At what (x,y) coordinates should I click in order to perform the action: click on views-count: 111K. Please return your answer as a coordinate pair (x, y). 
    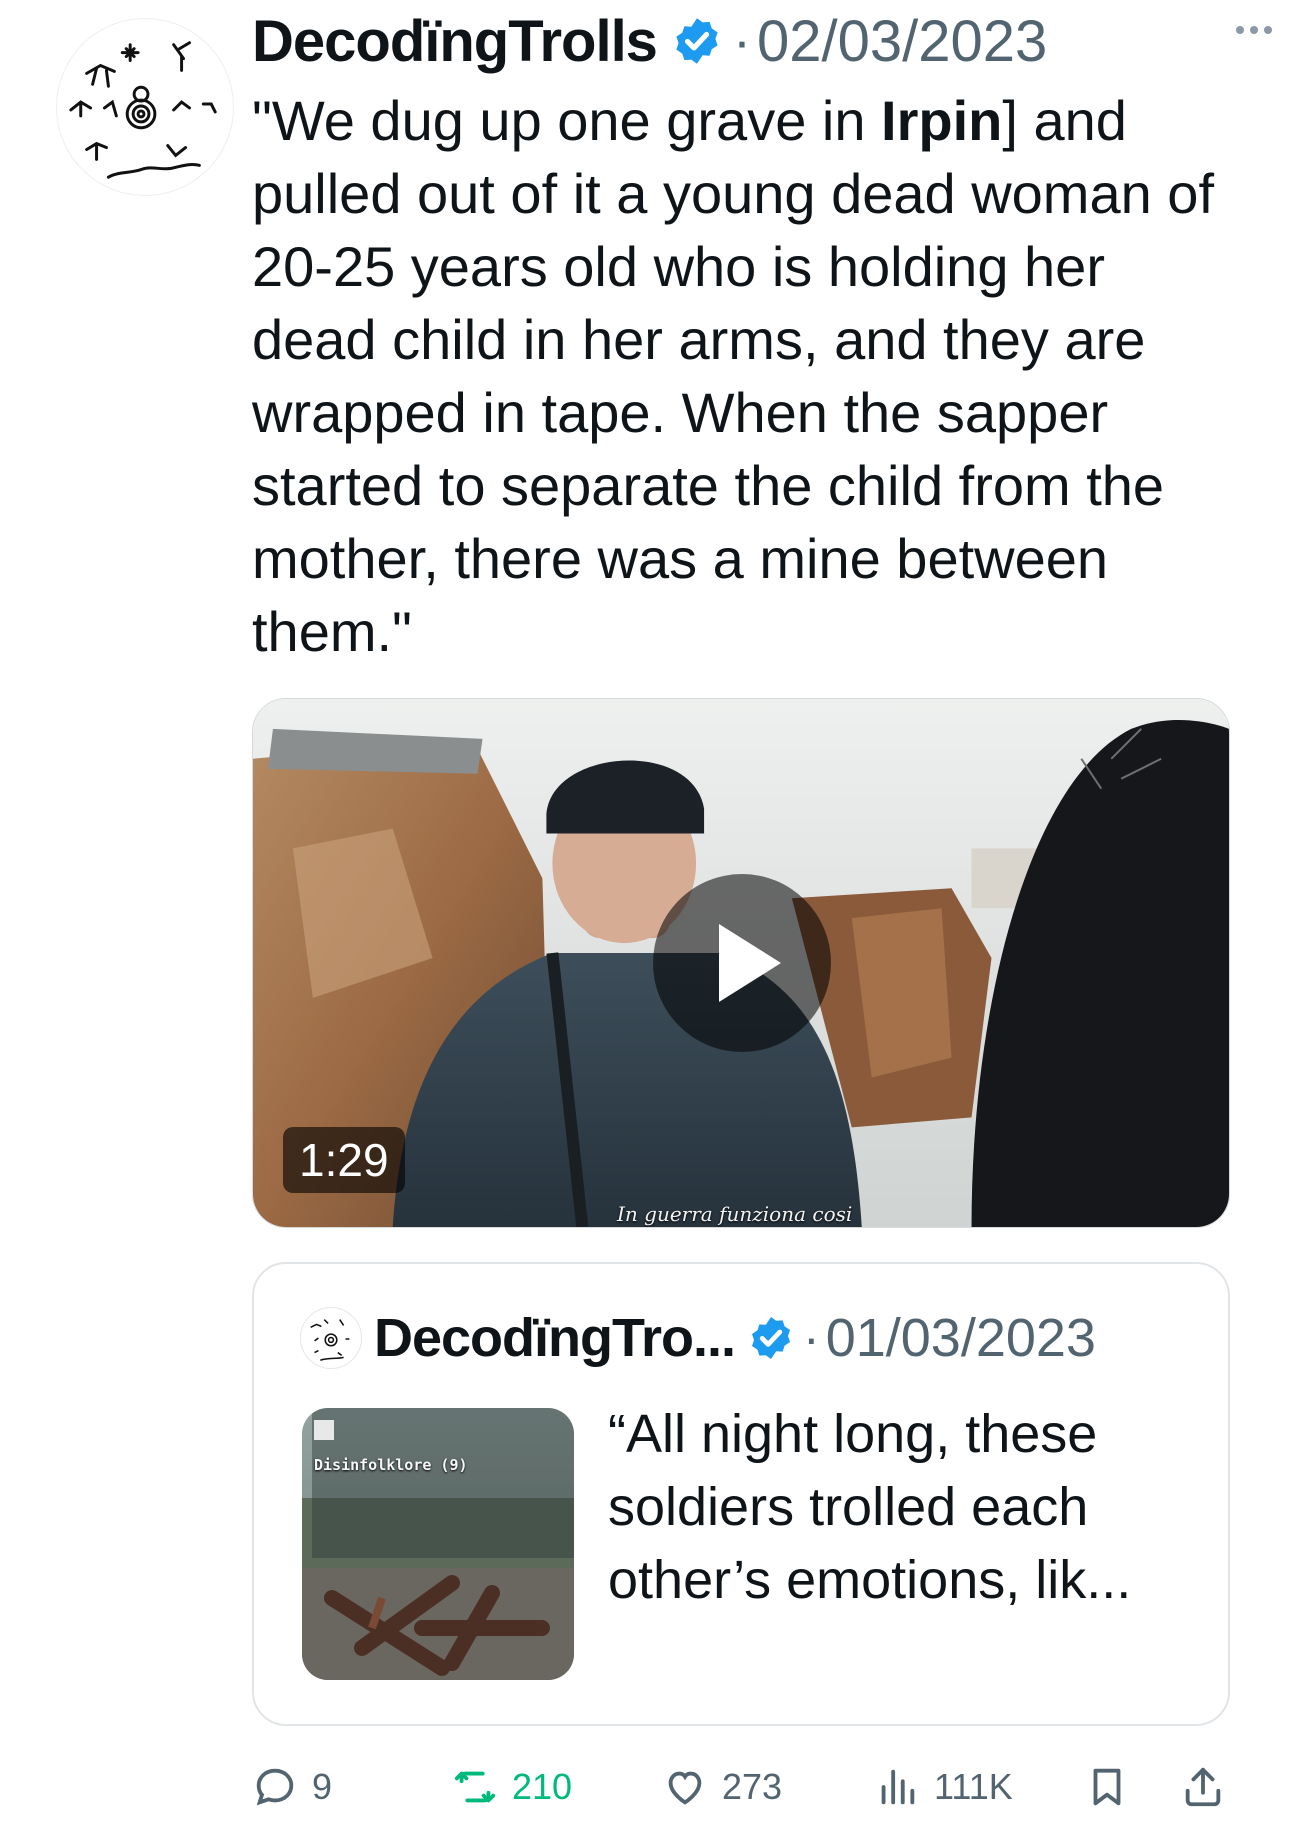
    Looking at the image, I should click on (973, 1786).